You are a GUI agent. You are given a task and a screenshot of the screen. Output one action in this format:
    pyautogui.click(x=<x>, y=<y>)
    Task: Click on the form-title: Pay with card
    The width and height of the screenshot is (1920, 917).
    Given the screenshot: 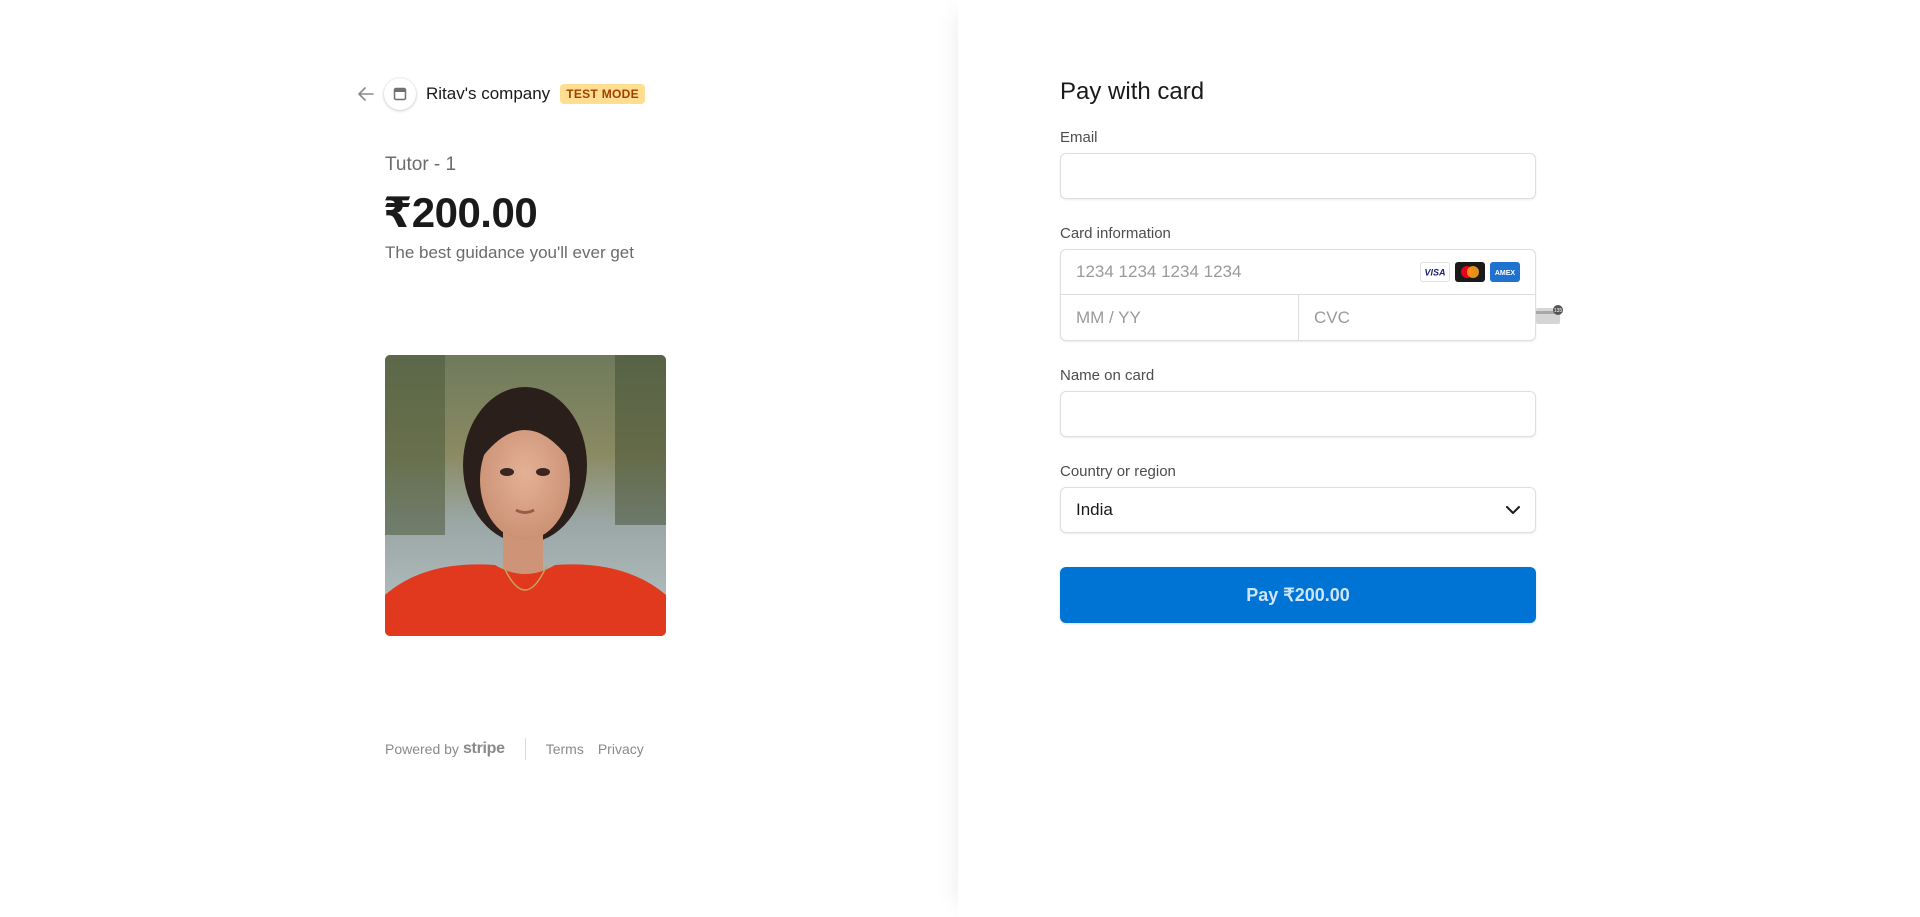 What is the action you would take?
    pyautogui.click(x=1132, y=91)
    